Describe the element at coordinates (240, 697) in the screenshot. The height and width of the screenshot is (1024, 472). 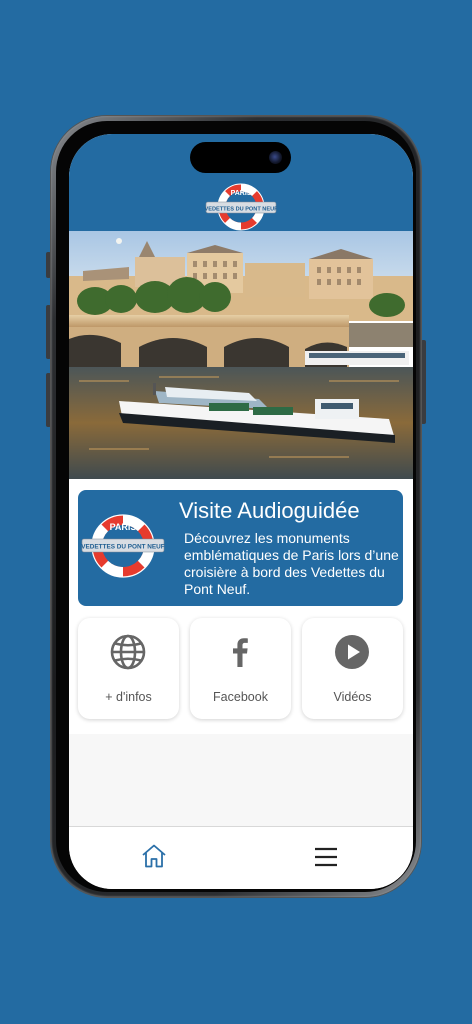
I see `facebook-label: Facebook` at that location.